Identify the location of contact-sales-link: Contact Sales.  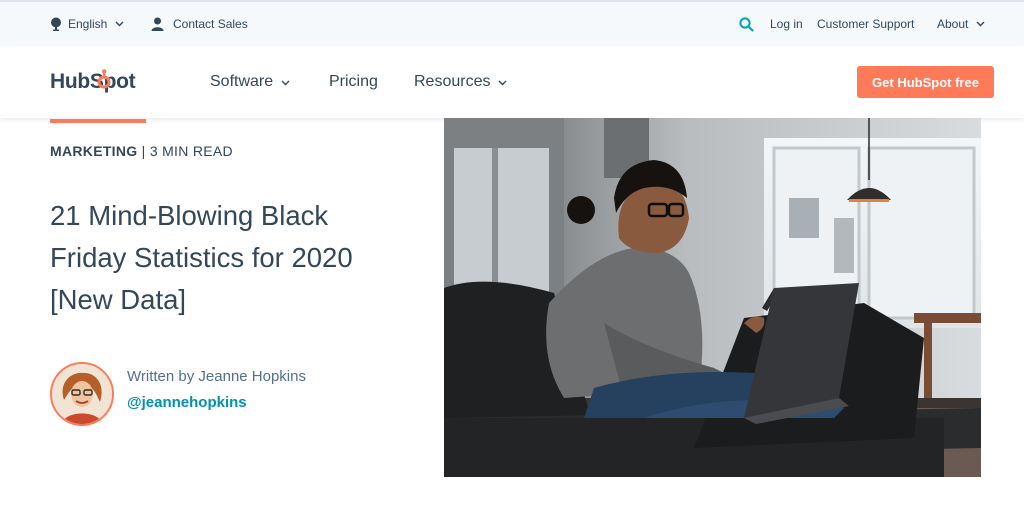
(199, 24).